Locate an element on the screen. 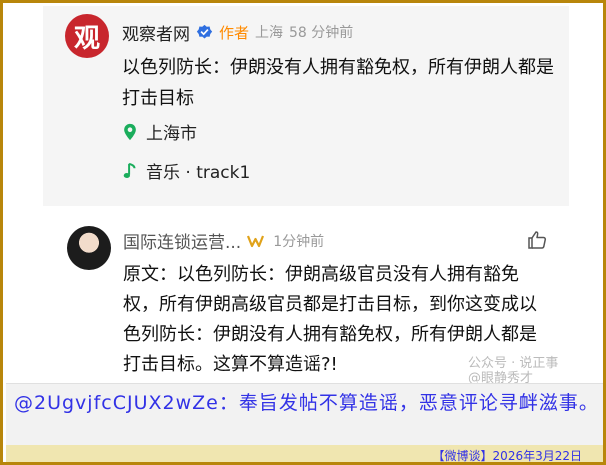 This screenshot has height=465, width=606. author-row: 观察者网 作者 上海 58 分钟前 is located at coordinates (238, 32).